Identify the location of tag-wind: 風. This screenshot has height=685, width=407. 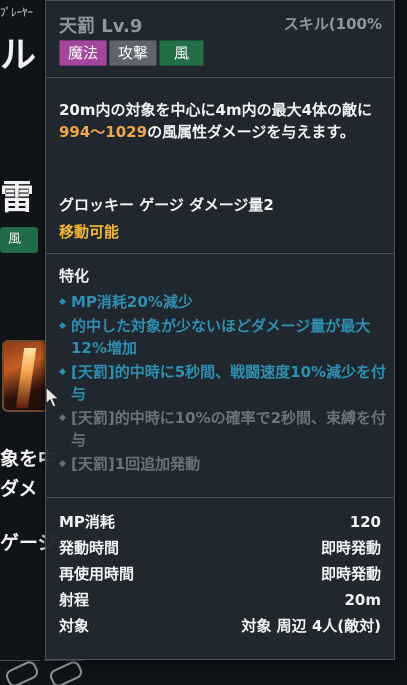
(182, 53).